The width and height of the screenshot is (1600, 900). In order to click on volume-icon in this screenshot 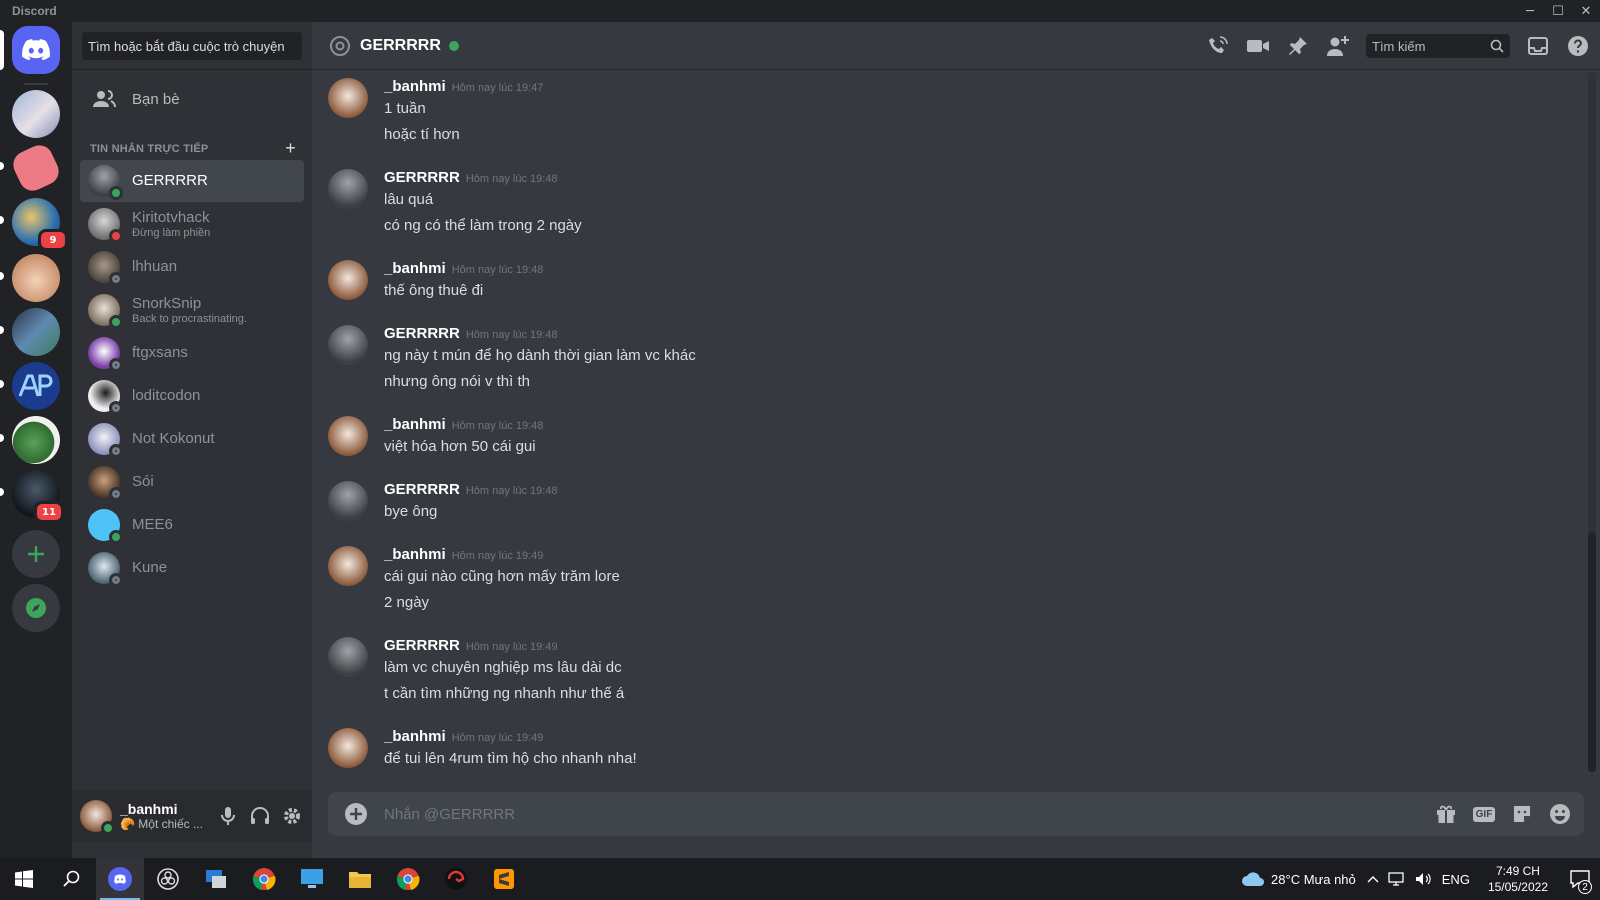, I will do `click(1423, 879)`.